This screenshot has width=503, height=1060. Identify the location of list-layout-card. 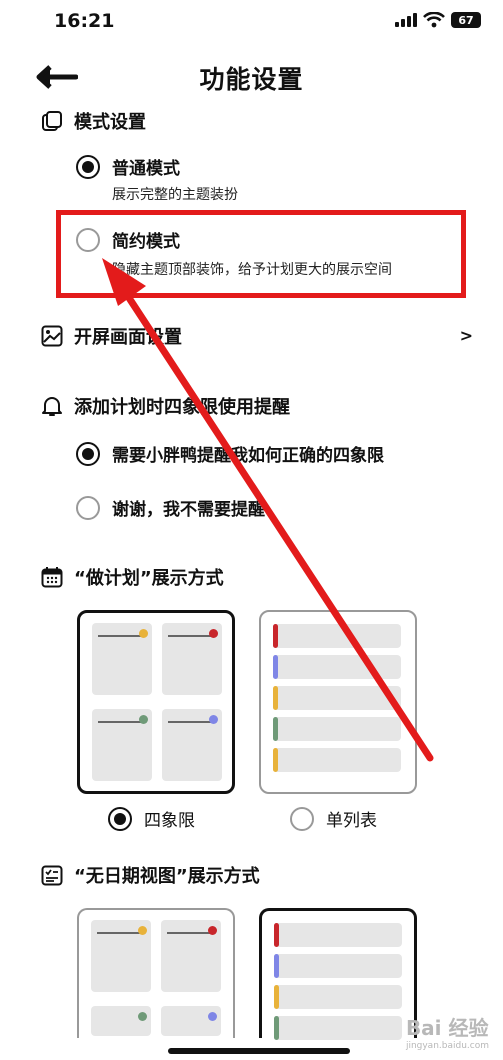
(338, 702).